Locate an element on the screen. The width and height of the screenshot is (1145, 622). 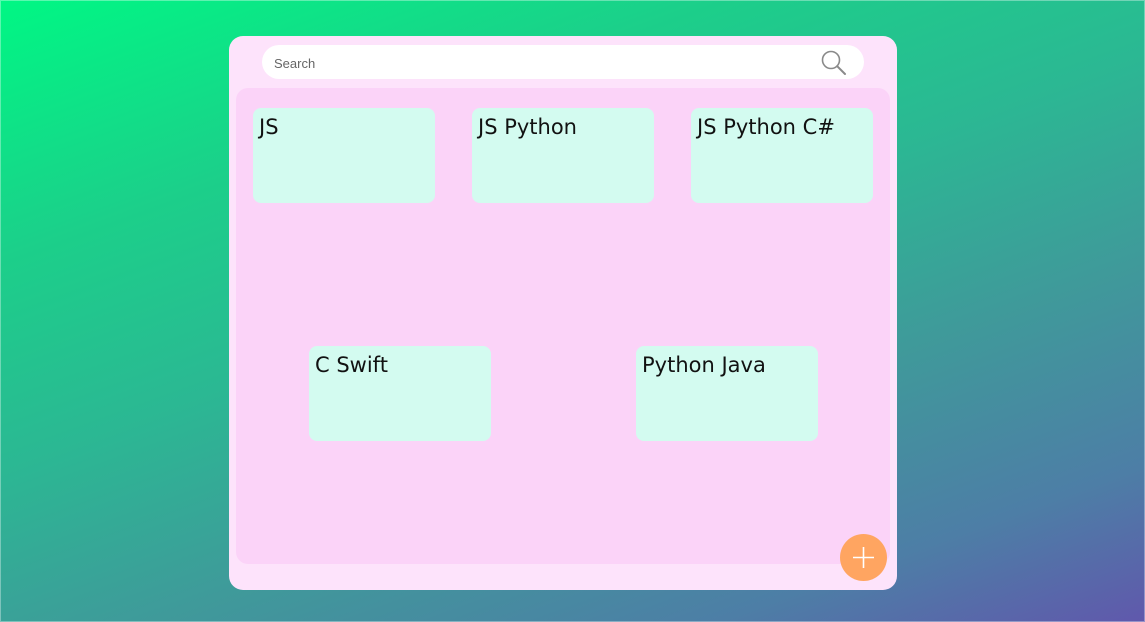
search-bar is located at coordinates (563, 63).